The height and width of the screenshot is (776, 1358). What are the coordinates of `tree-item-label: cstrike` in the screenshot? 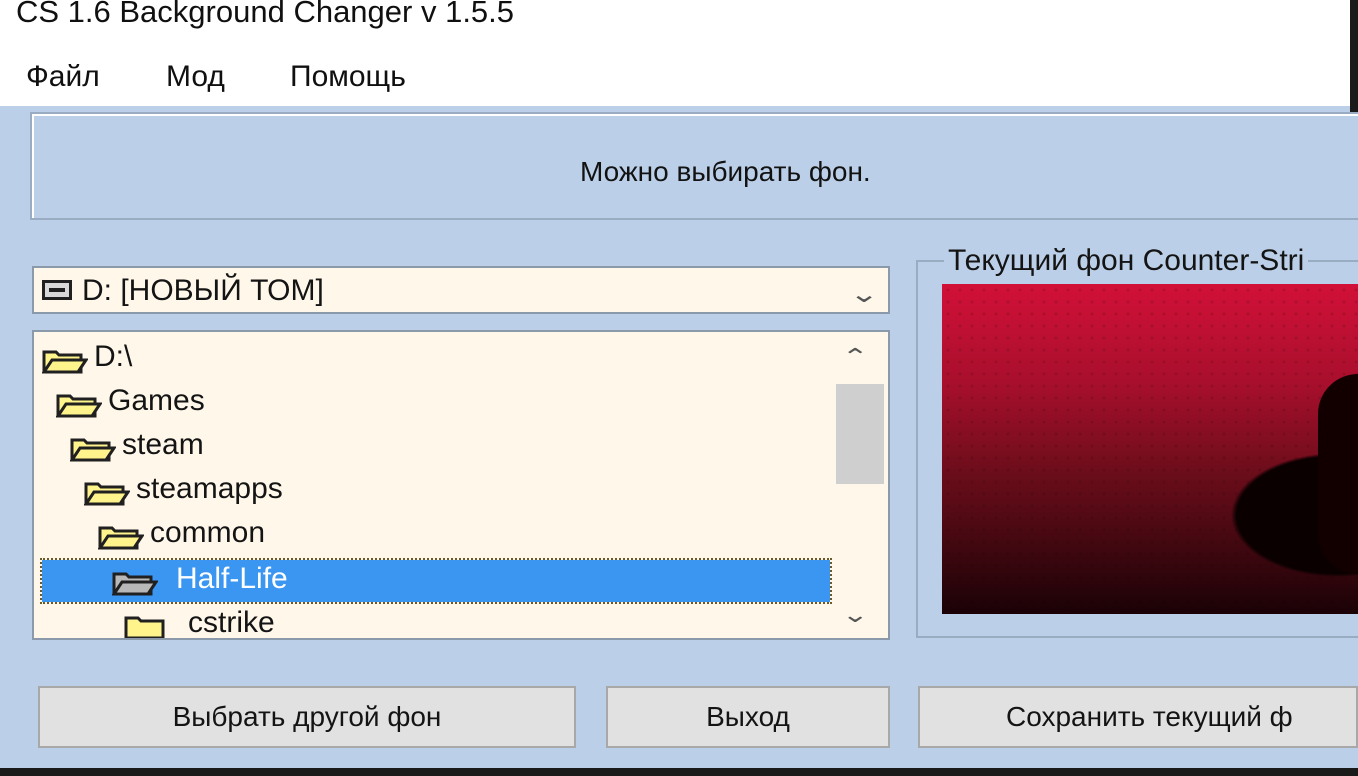 It's located at (231, 622).